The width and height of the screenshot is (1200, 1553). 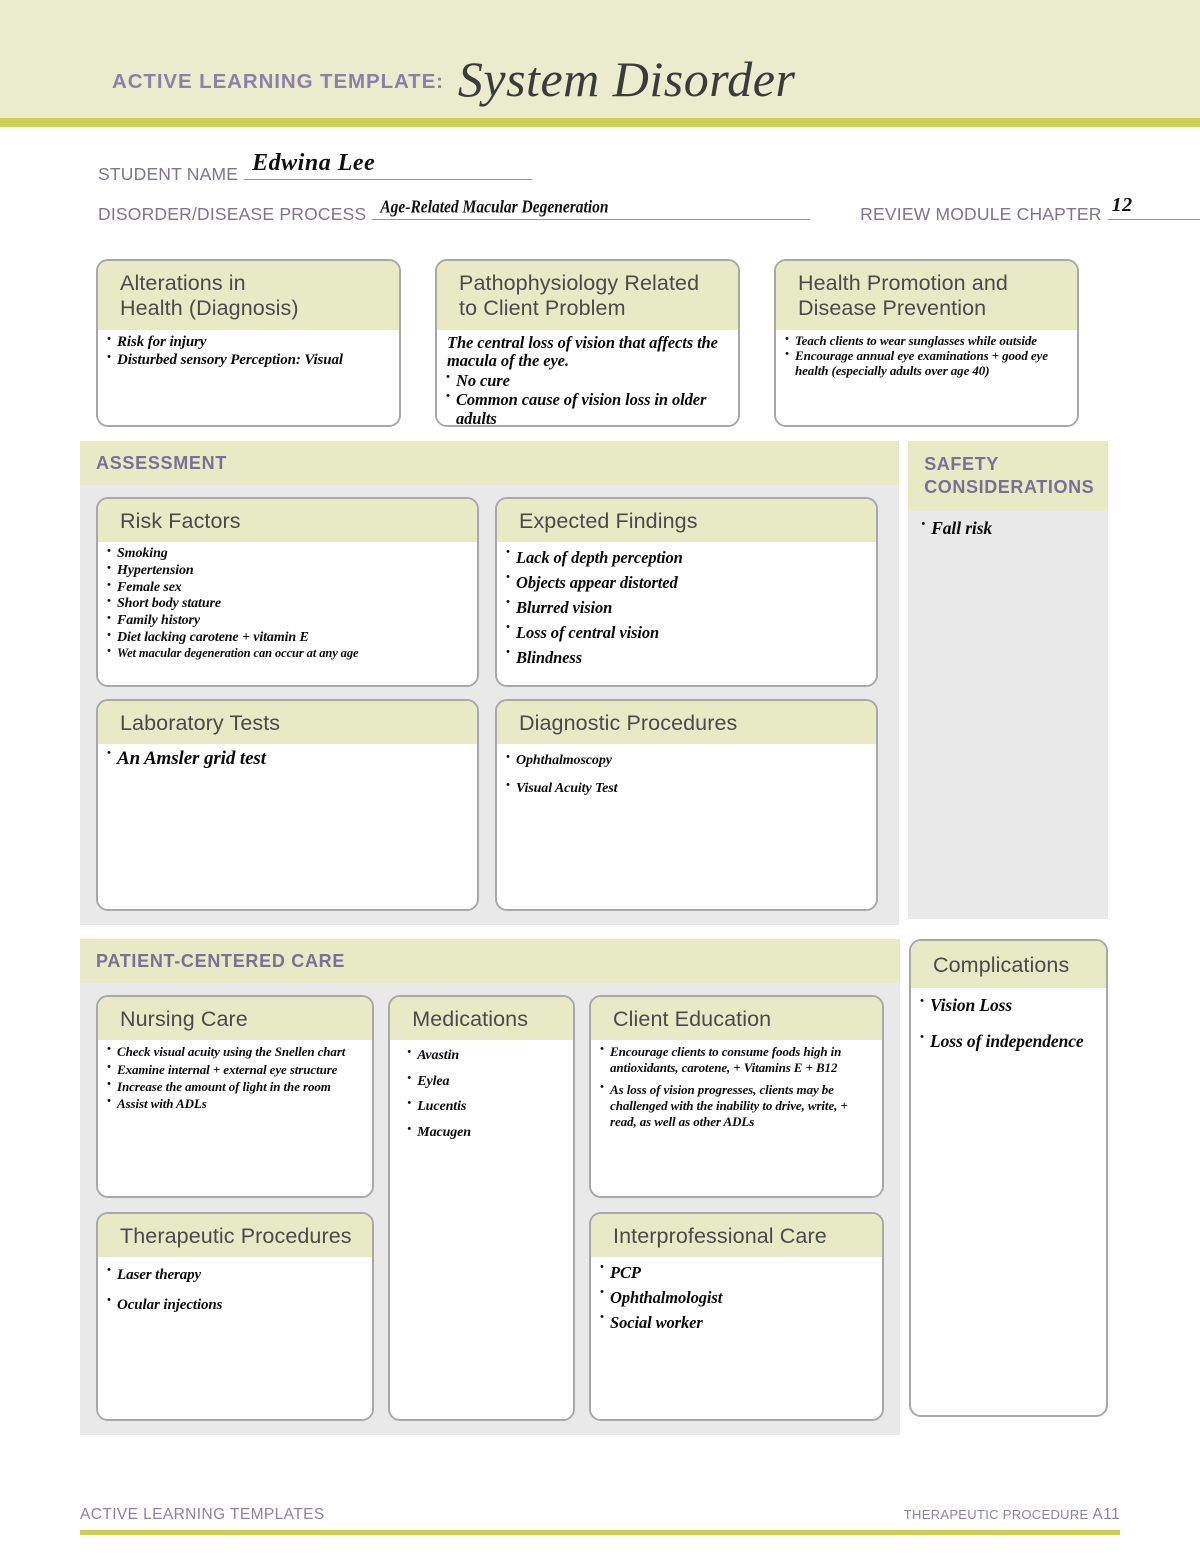 I want to click on disorder-label: DISORDER/DISEASE PROCESS, so click(x=232, y=214).